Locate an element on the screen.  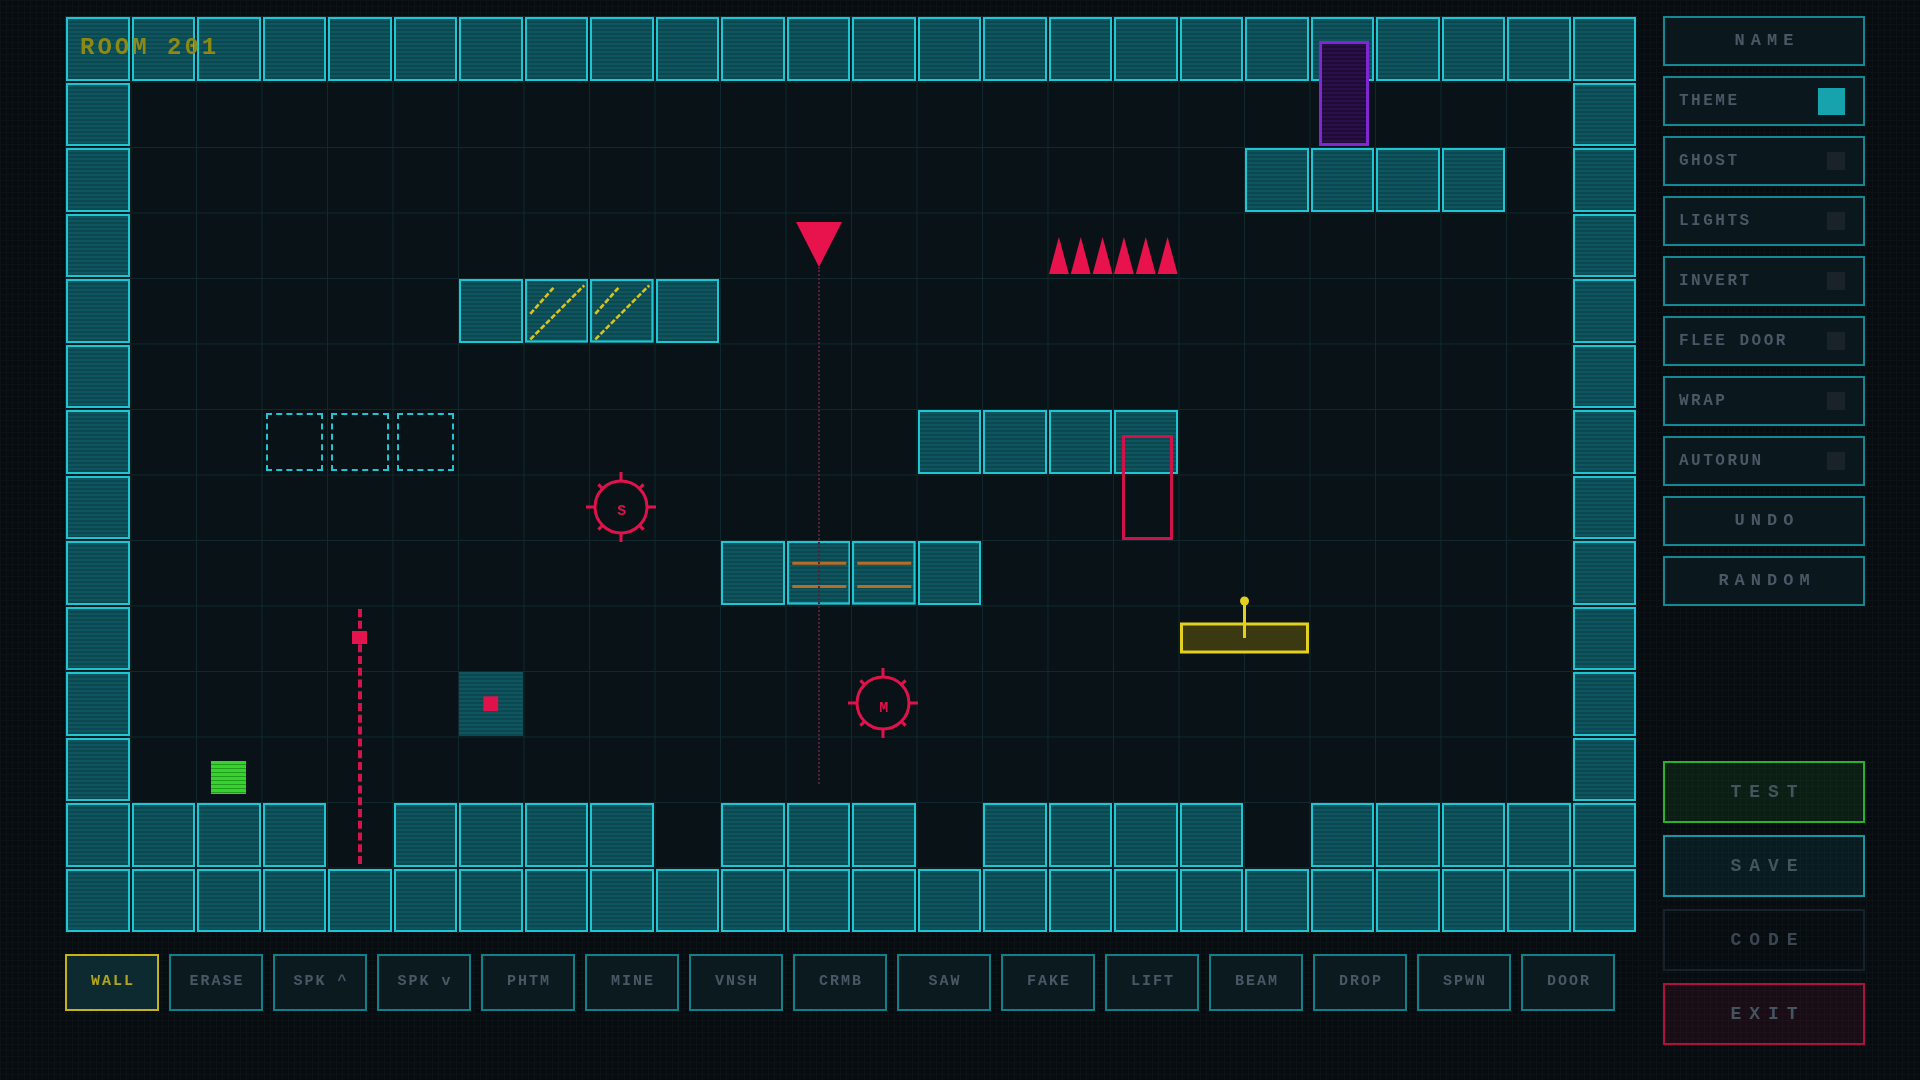
saw-icon is located at coordinates (621, 506).